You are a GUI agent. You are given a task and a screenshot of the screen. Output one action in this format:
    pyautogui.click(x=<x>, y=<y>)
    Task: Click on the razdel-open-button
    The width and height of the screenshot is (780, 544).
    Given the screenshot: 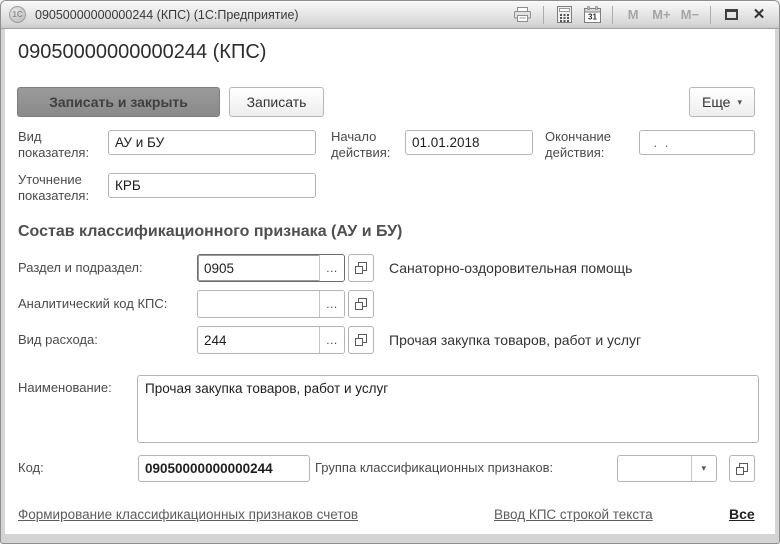 What is the action you would take?
    pyautogui.click(x=361, y=268)
    